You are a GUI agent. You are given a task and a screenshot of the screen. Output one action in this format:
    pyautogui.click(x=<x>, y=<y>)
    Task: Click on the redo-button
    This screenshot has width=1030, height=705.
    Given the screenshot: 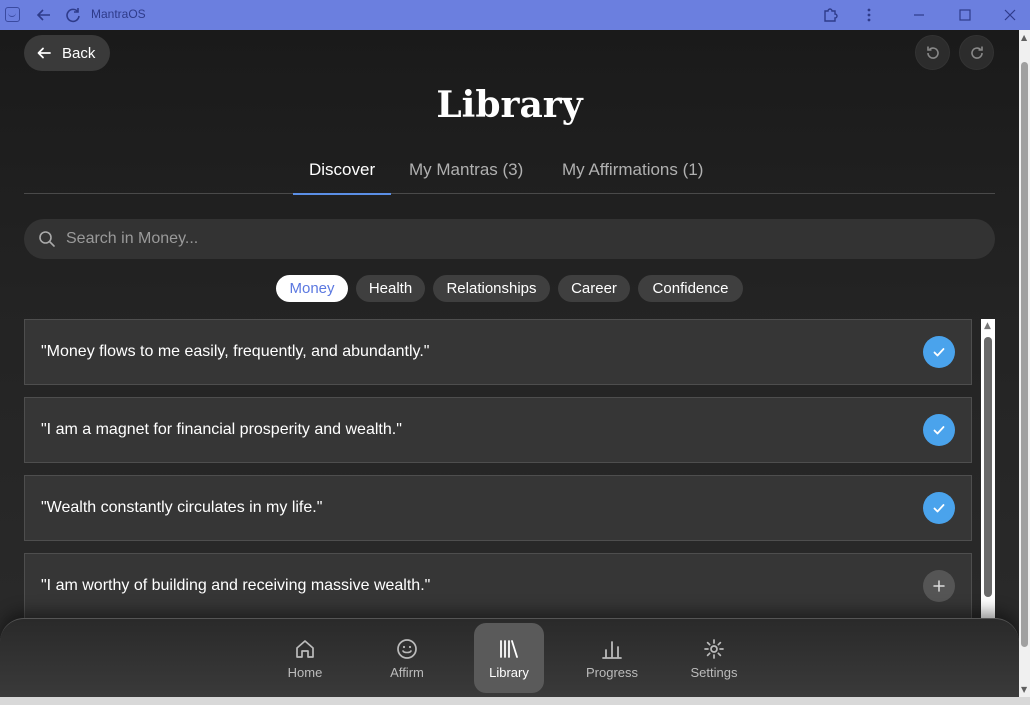 What is the action you would take?
    pyautogui.click(x=976, y=52)
    